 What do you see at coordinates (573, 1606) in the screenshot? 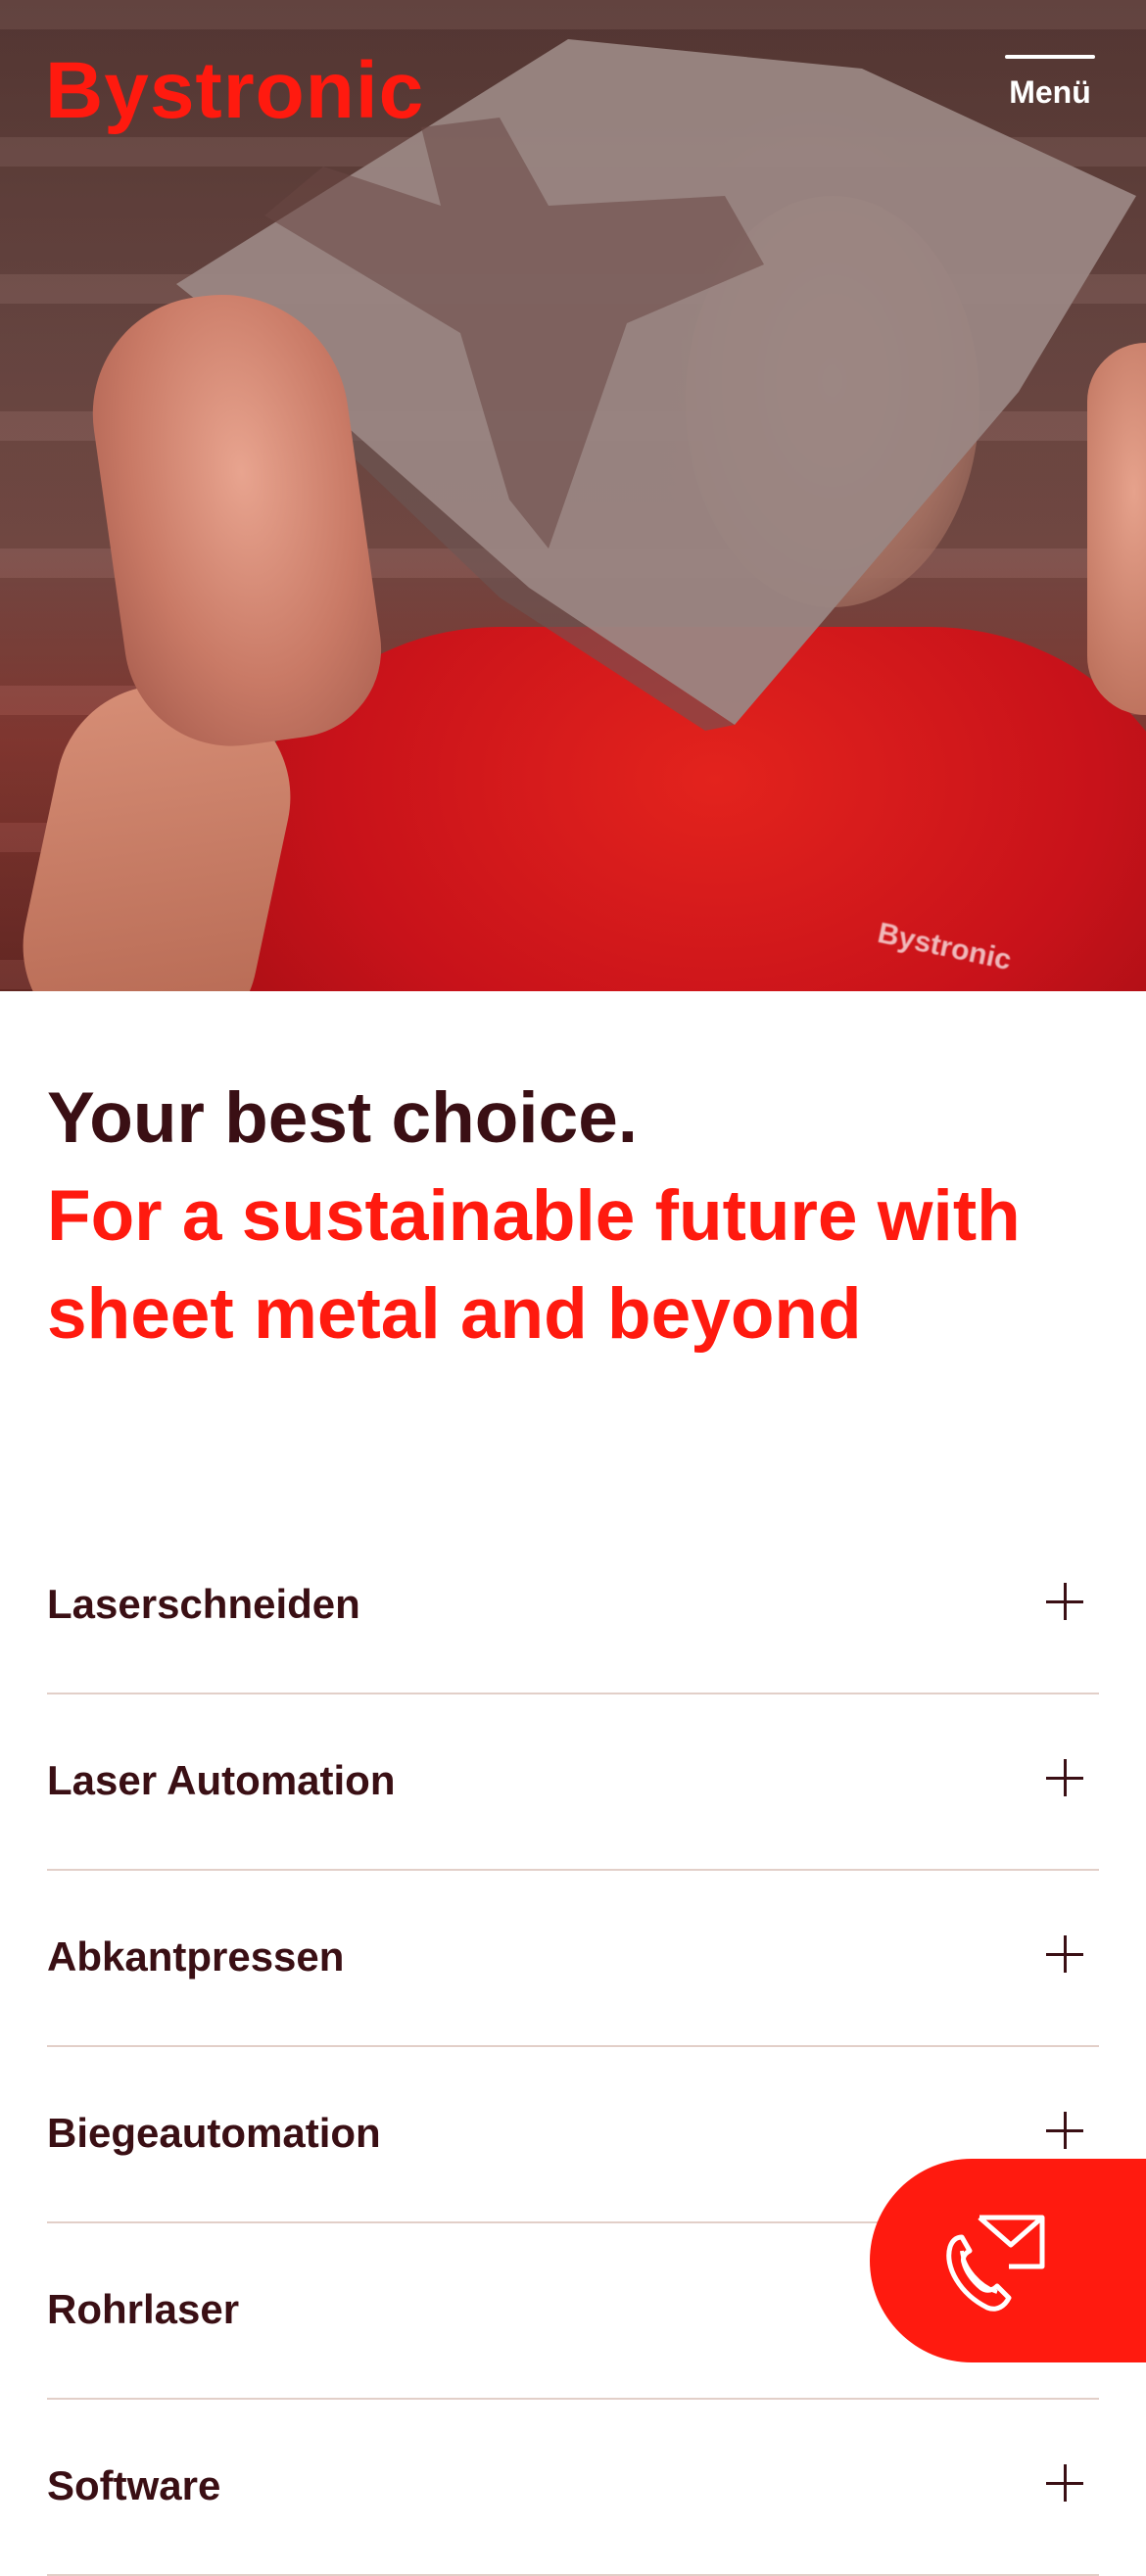
I see `accordion-item-laserschneiden: Laserschneiden` at bounding box center [573, 1606].